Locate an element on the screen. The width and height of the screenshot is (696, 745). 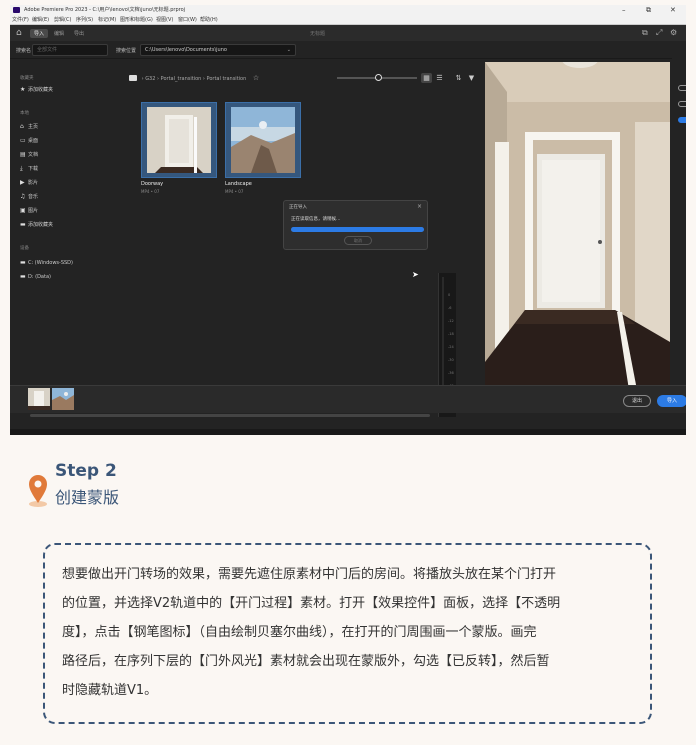
chevron-down-icon: ⌄ is located at coordinates (288, 50).